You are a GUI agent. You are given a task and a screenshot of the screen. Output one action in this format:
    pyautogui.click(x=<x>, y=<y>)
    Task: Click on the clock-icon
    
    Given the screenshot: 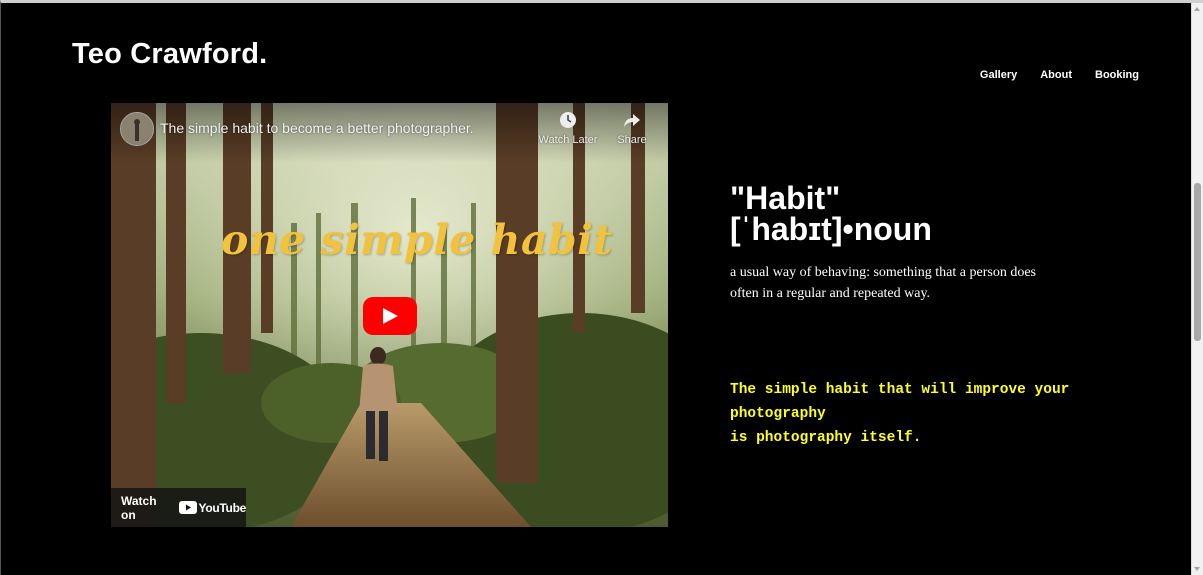 What is the action you would take?
    pyautogui.click(x=568, y=120)
    